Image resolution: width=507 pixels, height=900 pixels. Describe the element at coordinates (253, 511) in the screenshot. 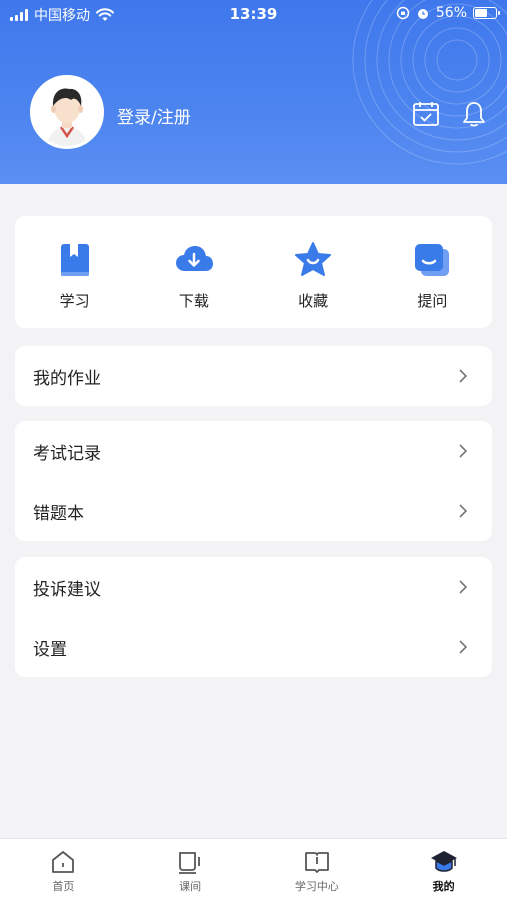

I see `menu-item-wrong-answers: 错题本` at that location.